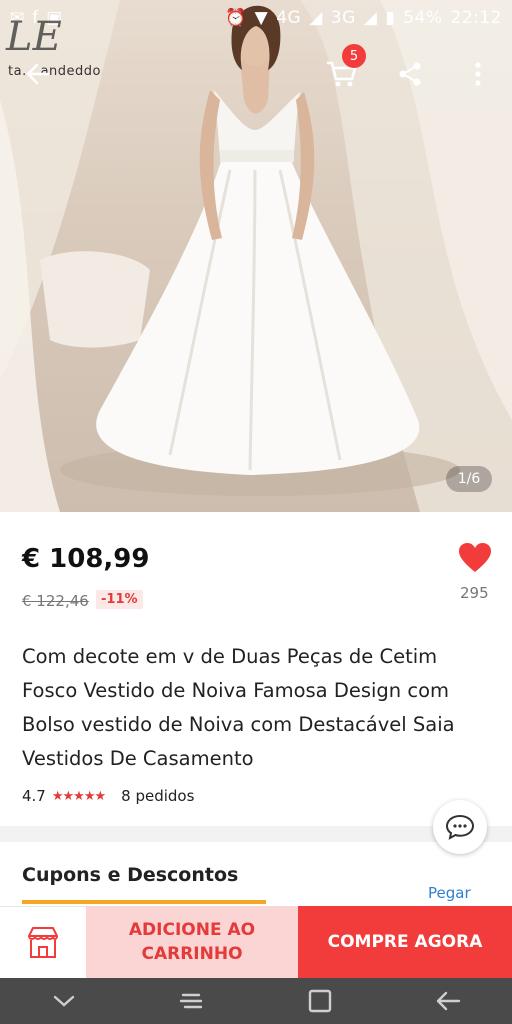  I want to click on original-price: € 122,46, so click(55, 601).